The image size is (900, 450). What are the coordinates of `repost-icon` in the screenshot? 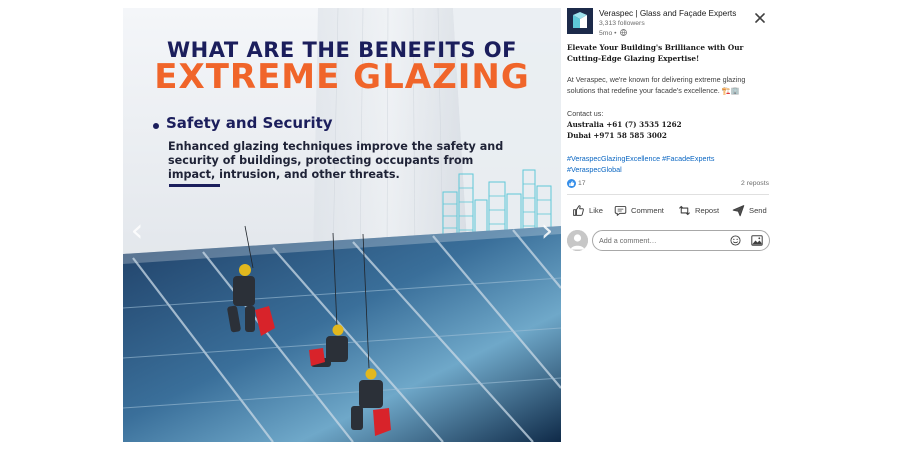 It's located at (684, 210).